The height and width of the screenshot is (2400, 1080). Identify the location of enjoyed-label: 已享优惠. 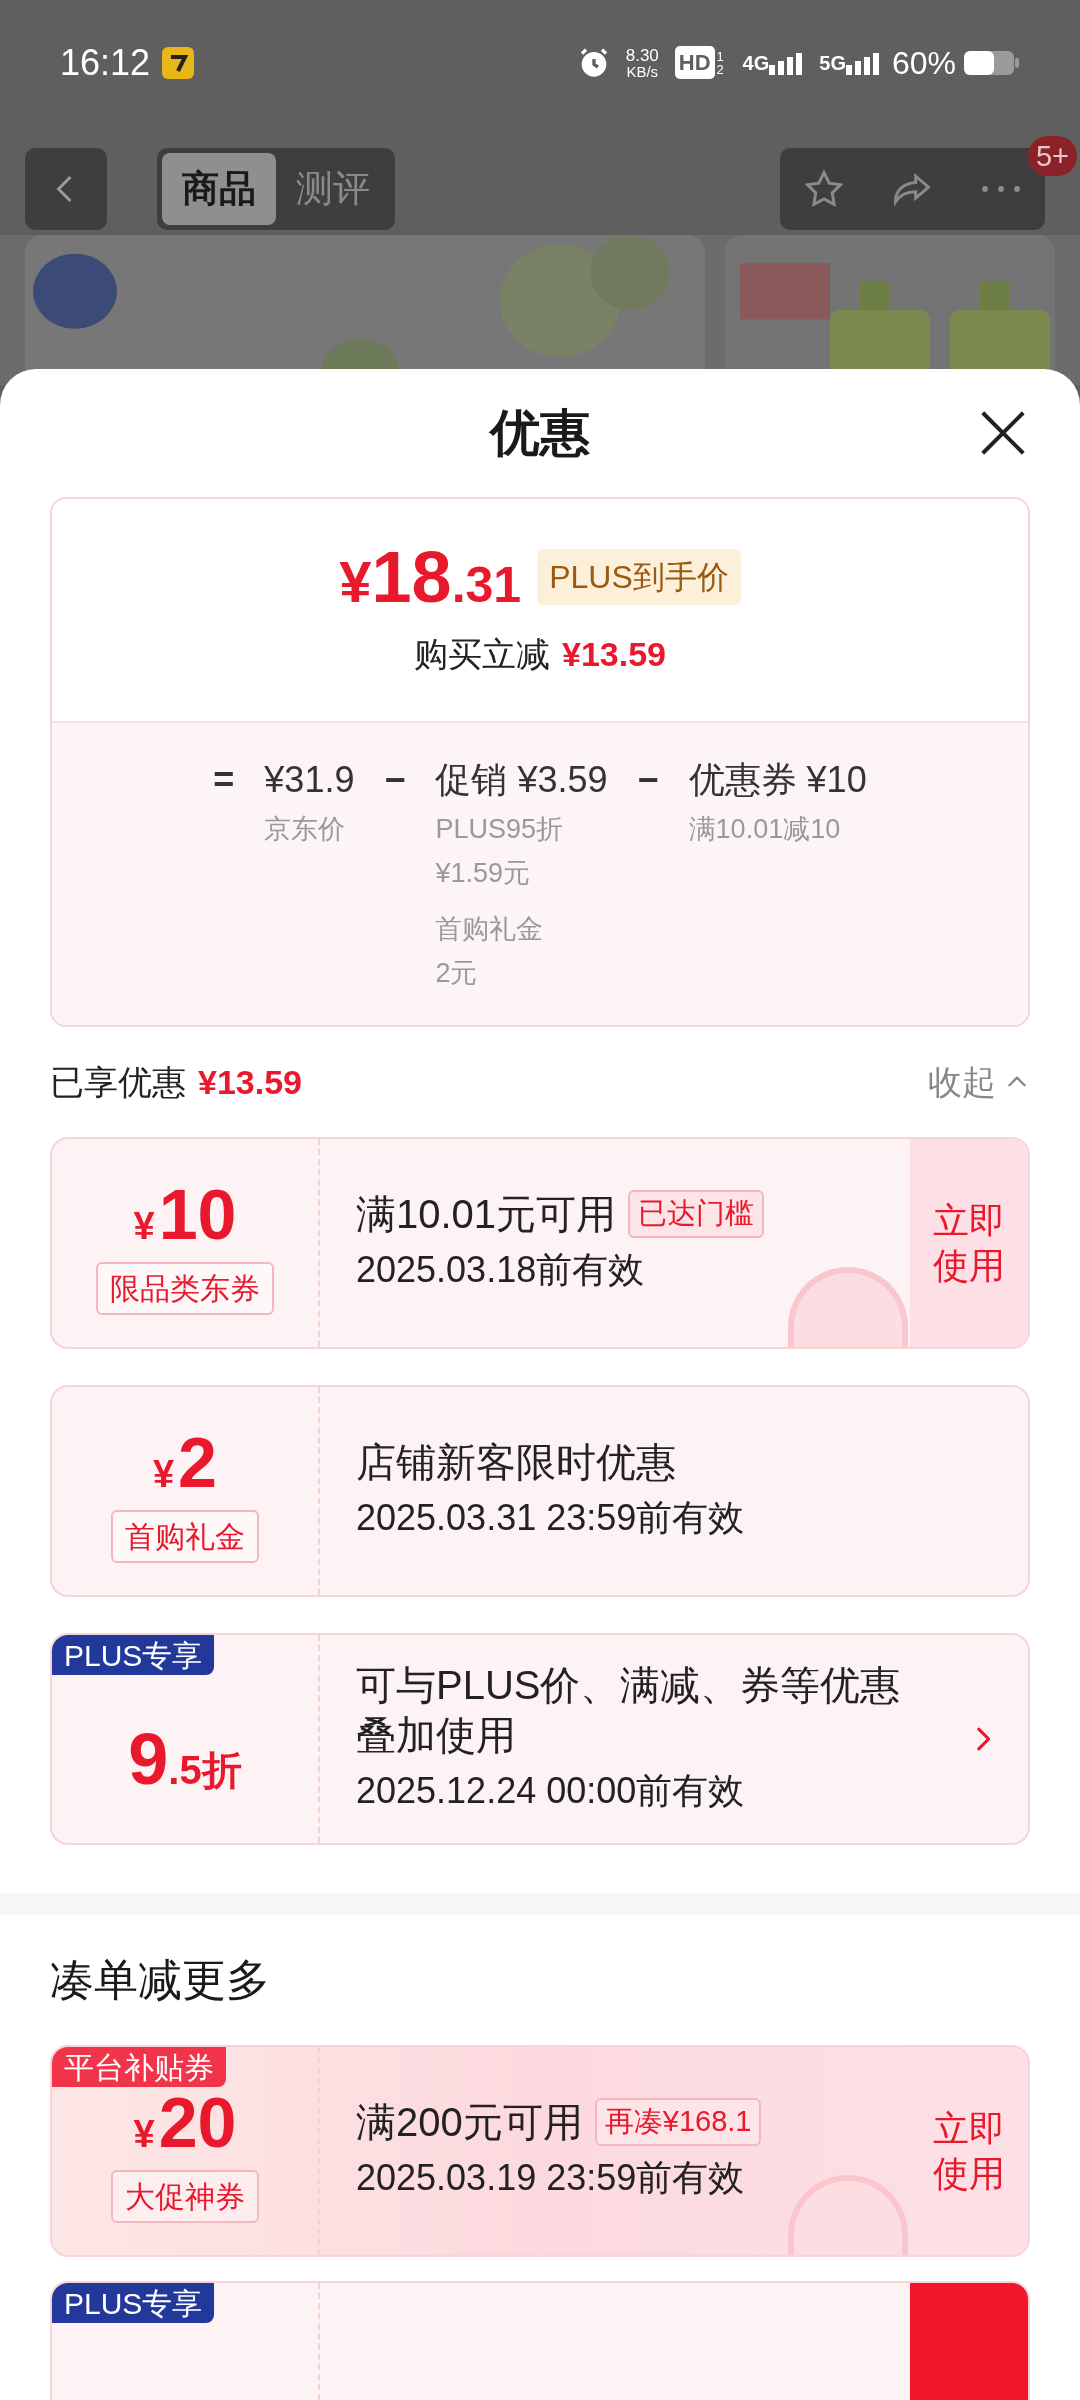
(118, 1082).